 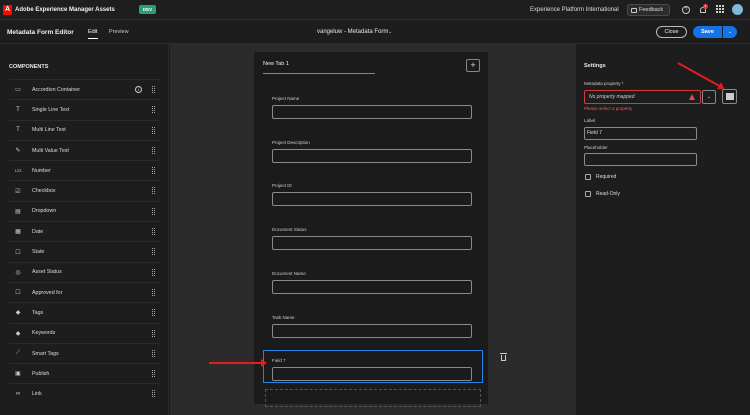 I want to click on component-label: Multi Value Text, so click(x=50, y=150).